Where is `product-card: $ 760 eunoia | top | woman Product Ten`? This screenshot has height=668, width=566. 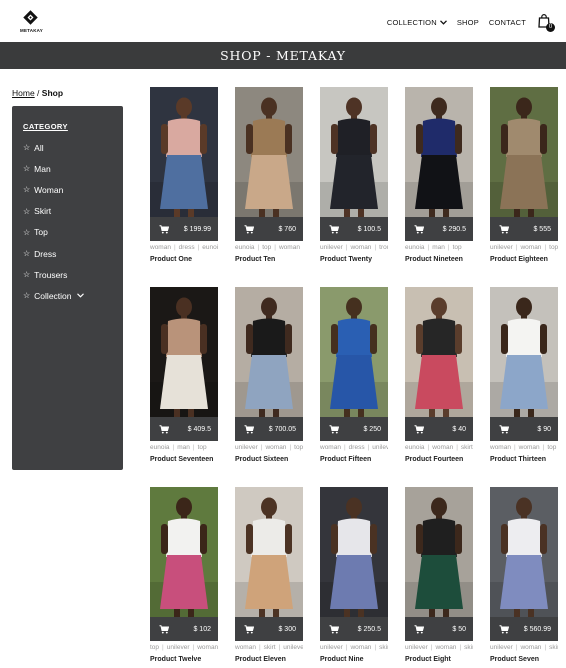 product-card: $ 760 eunoia | top | woman Product Ten is located at coordinates (269, 175).